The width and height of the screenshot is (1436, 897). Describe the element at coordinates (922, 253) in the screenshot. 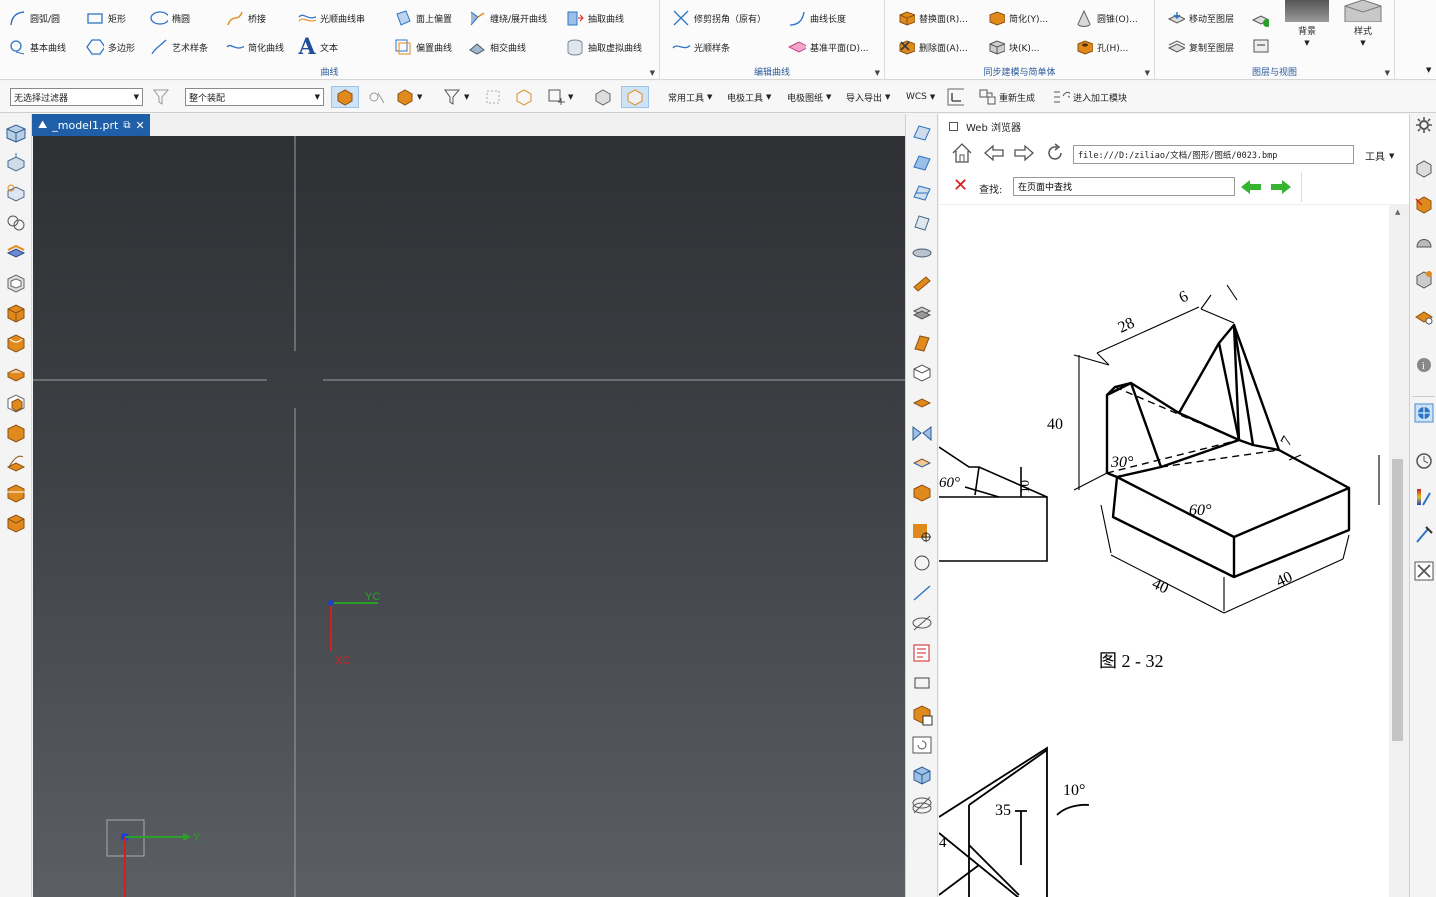

I see `swept-tube-icon` at that location.